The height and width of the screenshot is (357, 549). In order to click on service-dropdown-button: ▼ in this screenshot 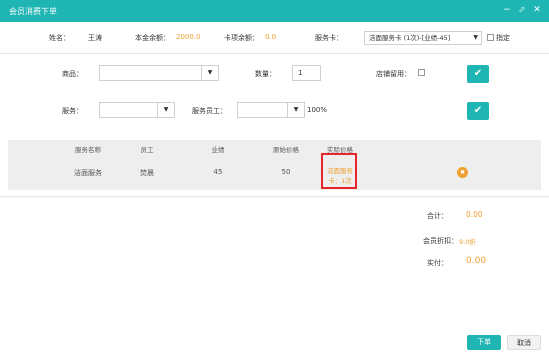, I will do `click(166, 110)`.